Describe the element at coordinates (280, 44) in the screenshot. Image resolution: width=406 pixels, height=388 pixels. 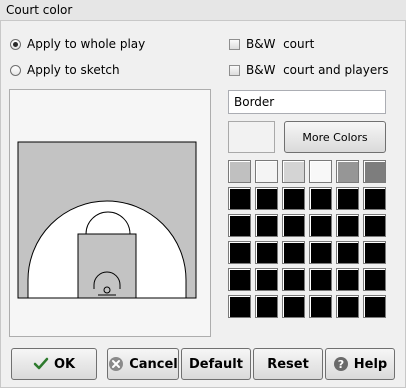
I see `bw-court-label: B&W court` at that location.